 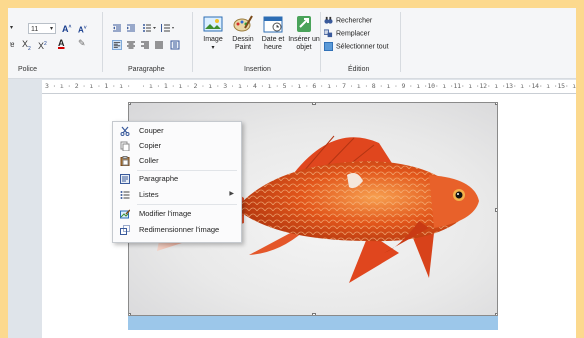 I want to click on font-name-dropdown-arrow: ▾, so click(x=13, y=28).